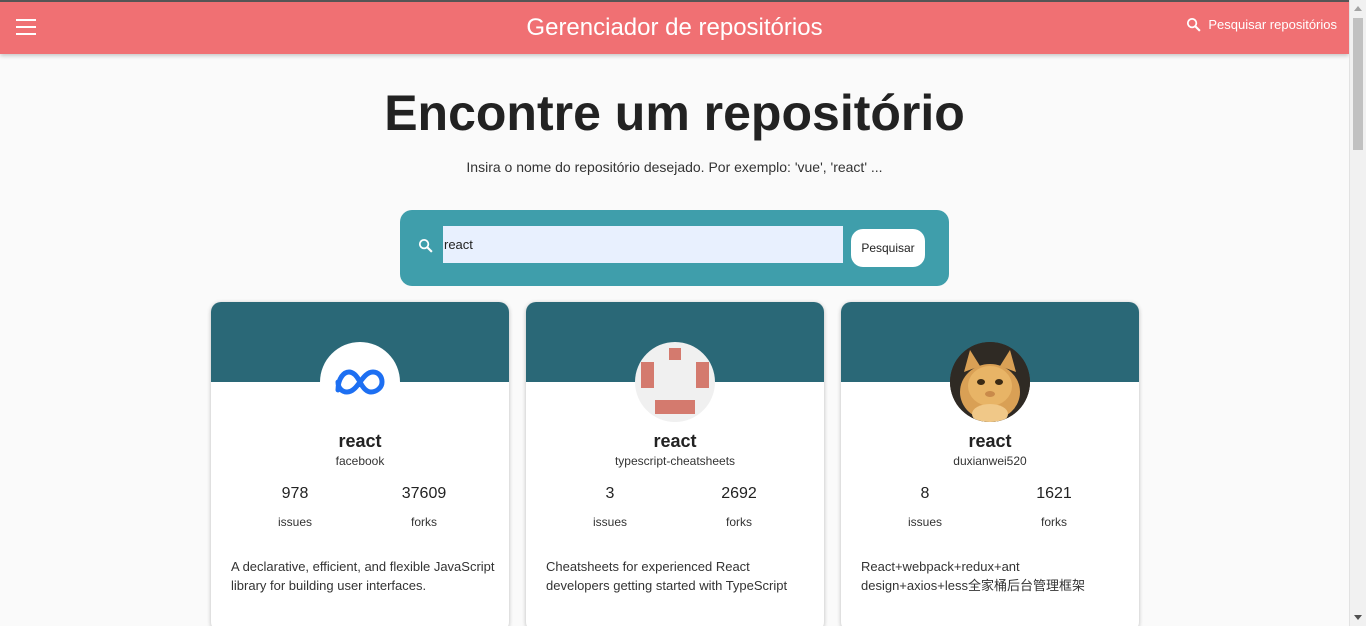 This screenshot has height=626, width=1366. I want to click on app-title: Gerenciador de repositórios, so click(674, 27).